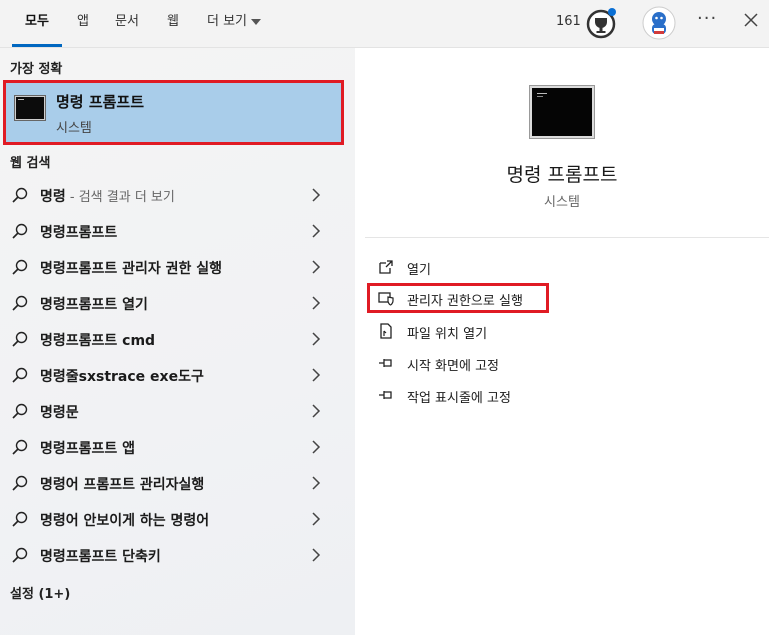  I want to click on web-search-text: 명령줄sxstrace exe도구, so click(122, 376).